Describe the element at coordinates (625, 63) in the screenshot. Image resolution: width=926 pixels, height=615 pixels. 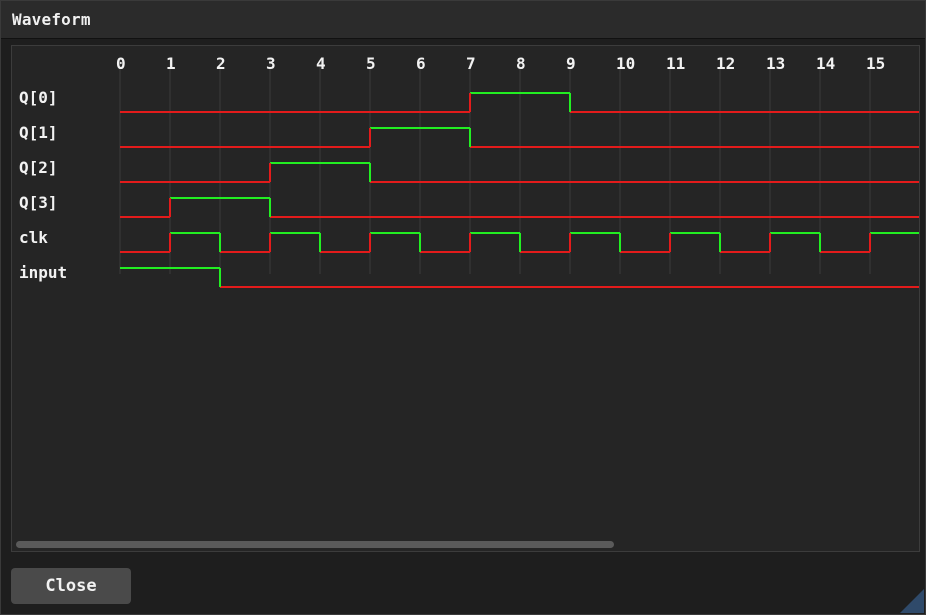
I see `tick-label: 10` at that location.